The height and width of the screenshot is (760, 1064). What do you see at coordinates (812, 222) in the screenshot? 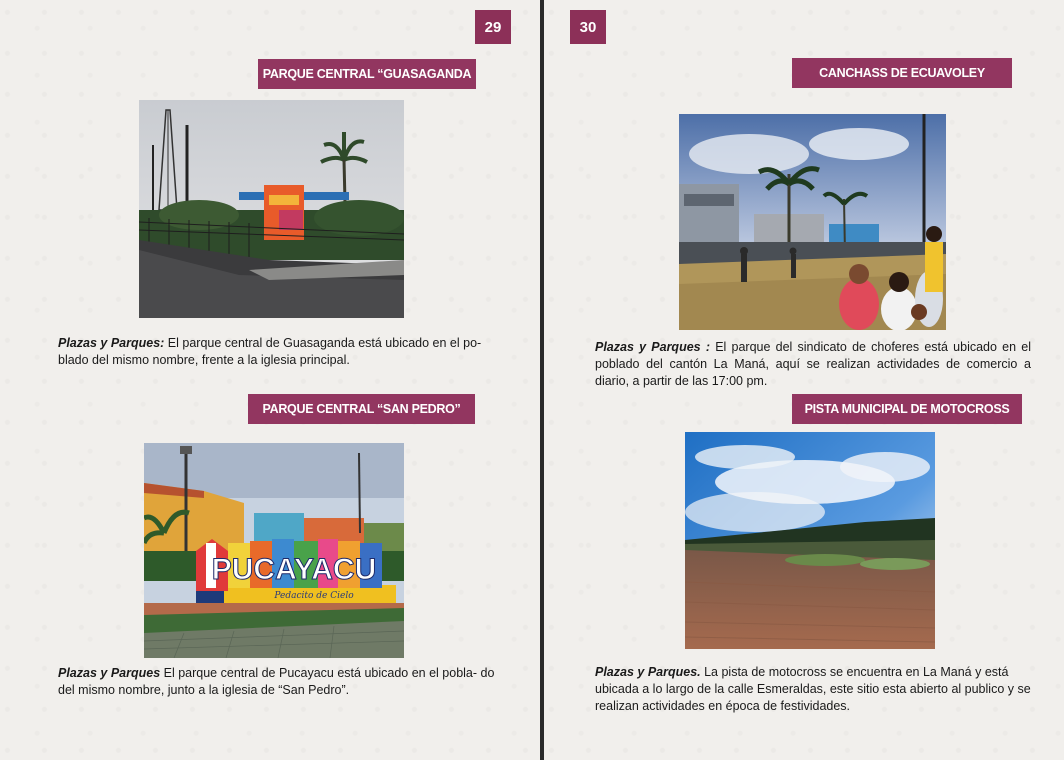
I see `photo-ecuavoley-court` at bounding box center [812, 222].